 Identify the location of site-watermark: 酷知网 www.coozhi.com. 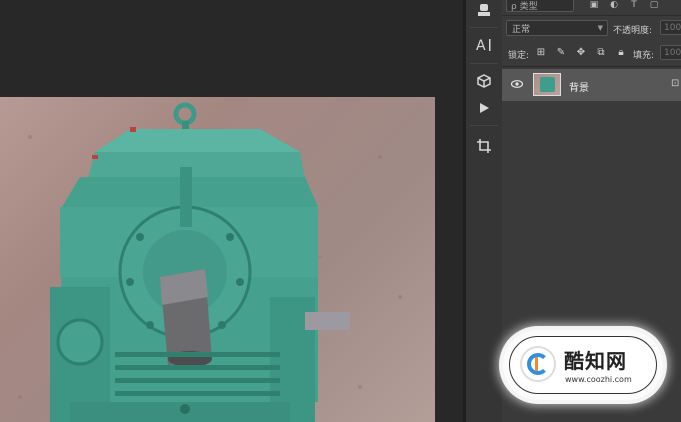
(583, 365).